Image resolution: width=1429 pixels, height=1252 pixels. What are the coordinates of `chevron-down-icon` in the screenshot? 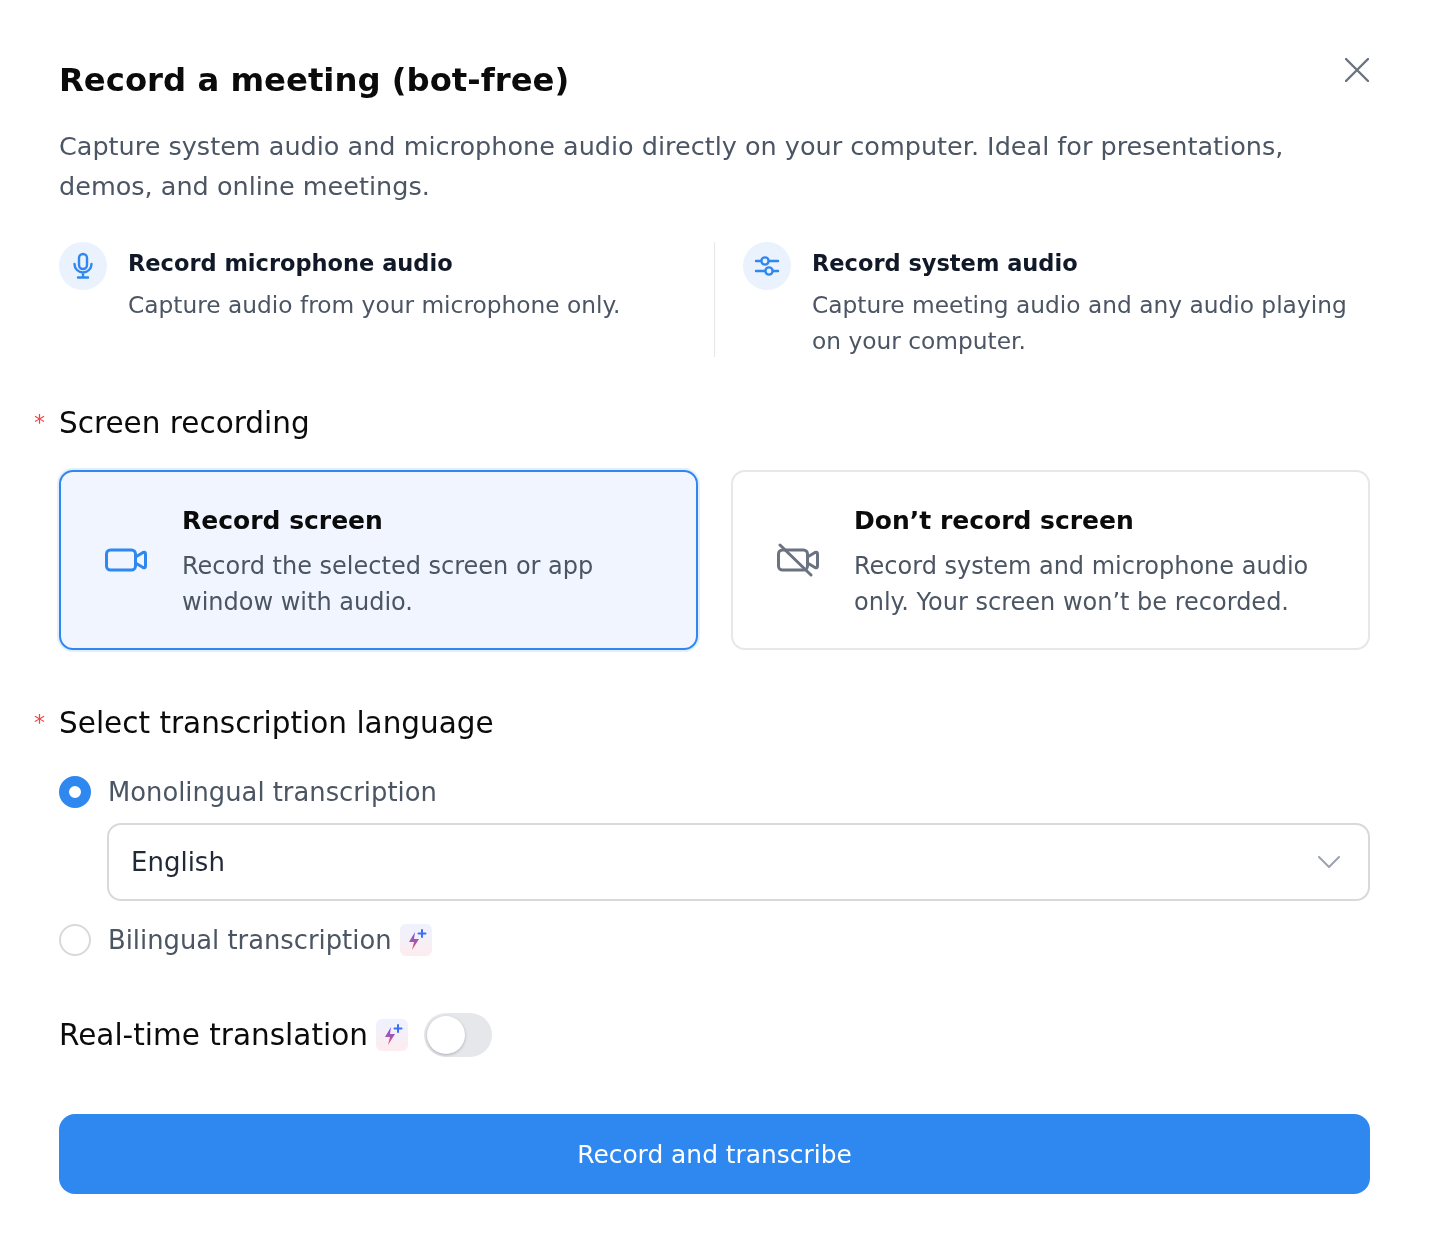 It's located at (1329, 862).